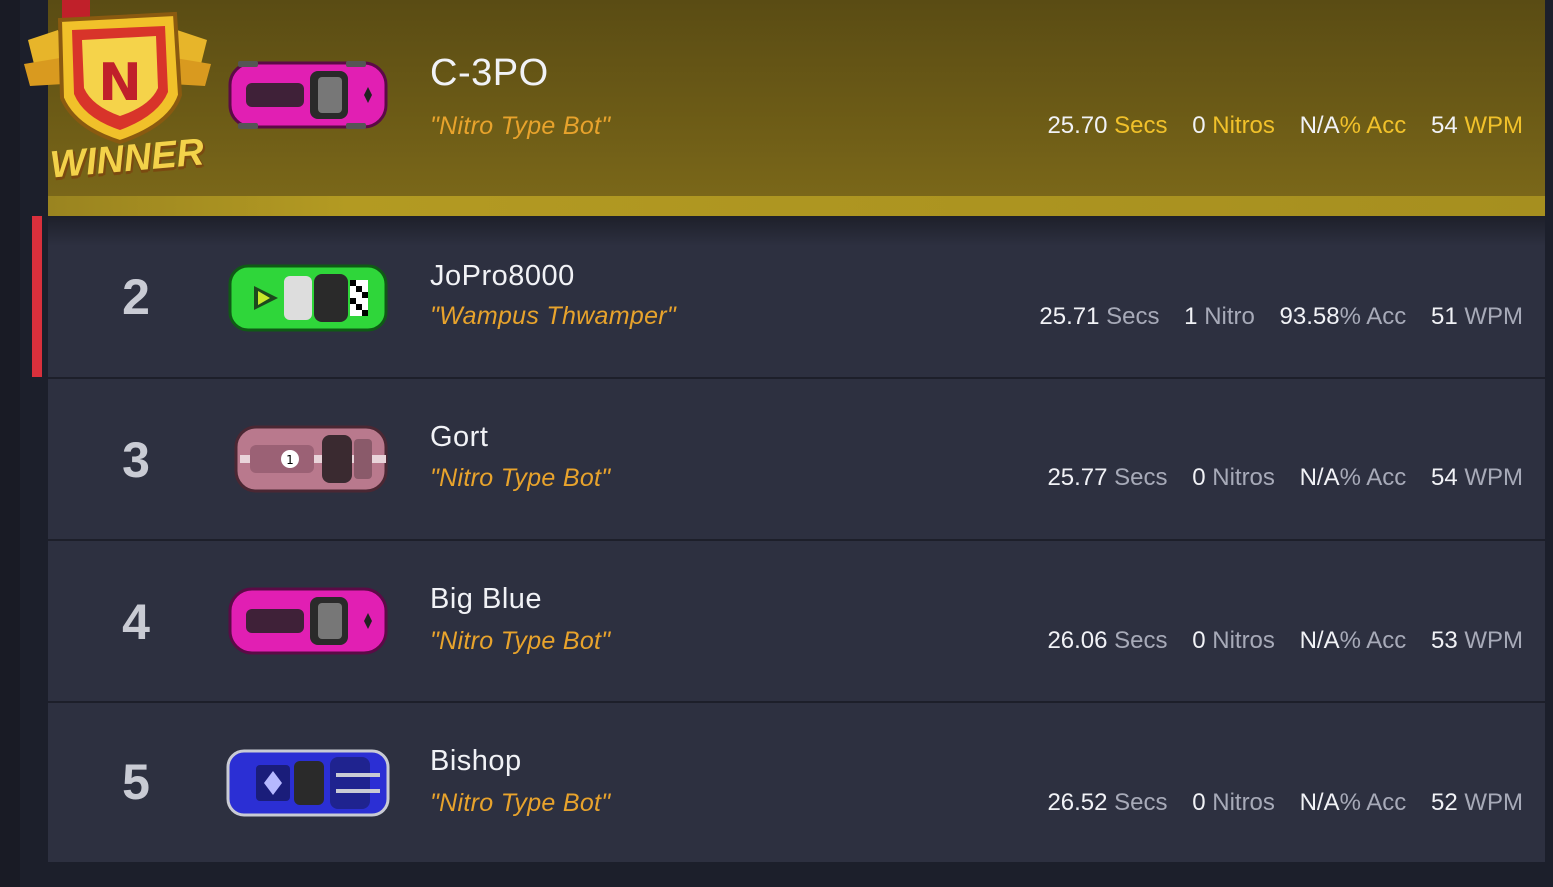 This screenshot has width=1553, height=887. I want to click on race-time: 26.06 Secs, so click(1107, 640).